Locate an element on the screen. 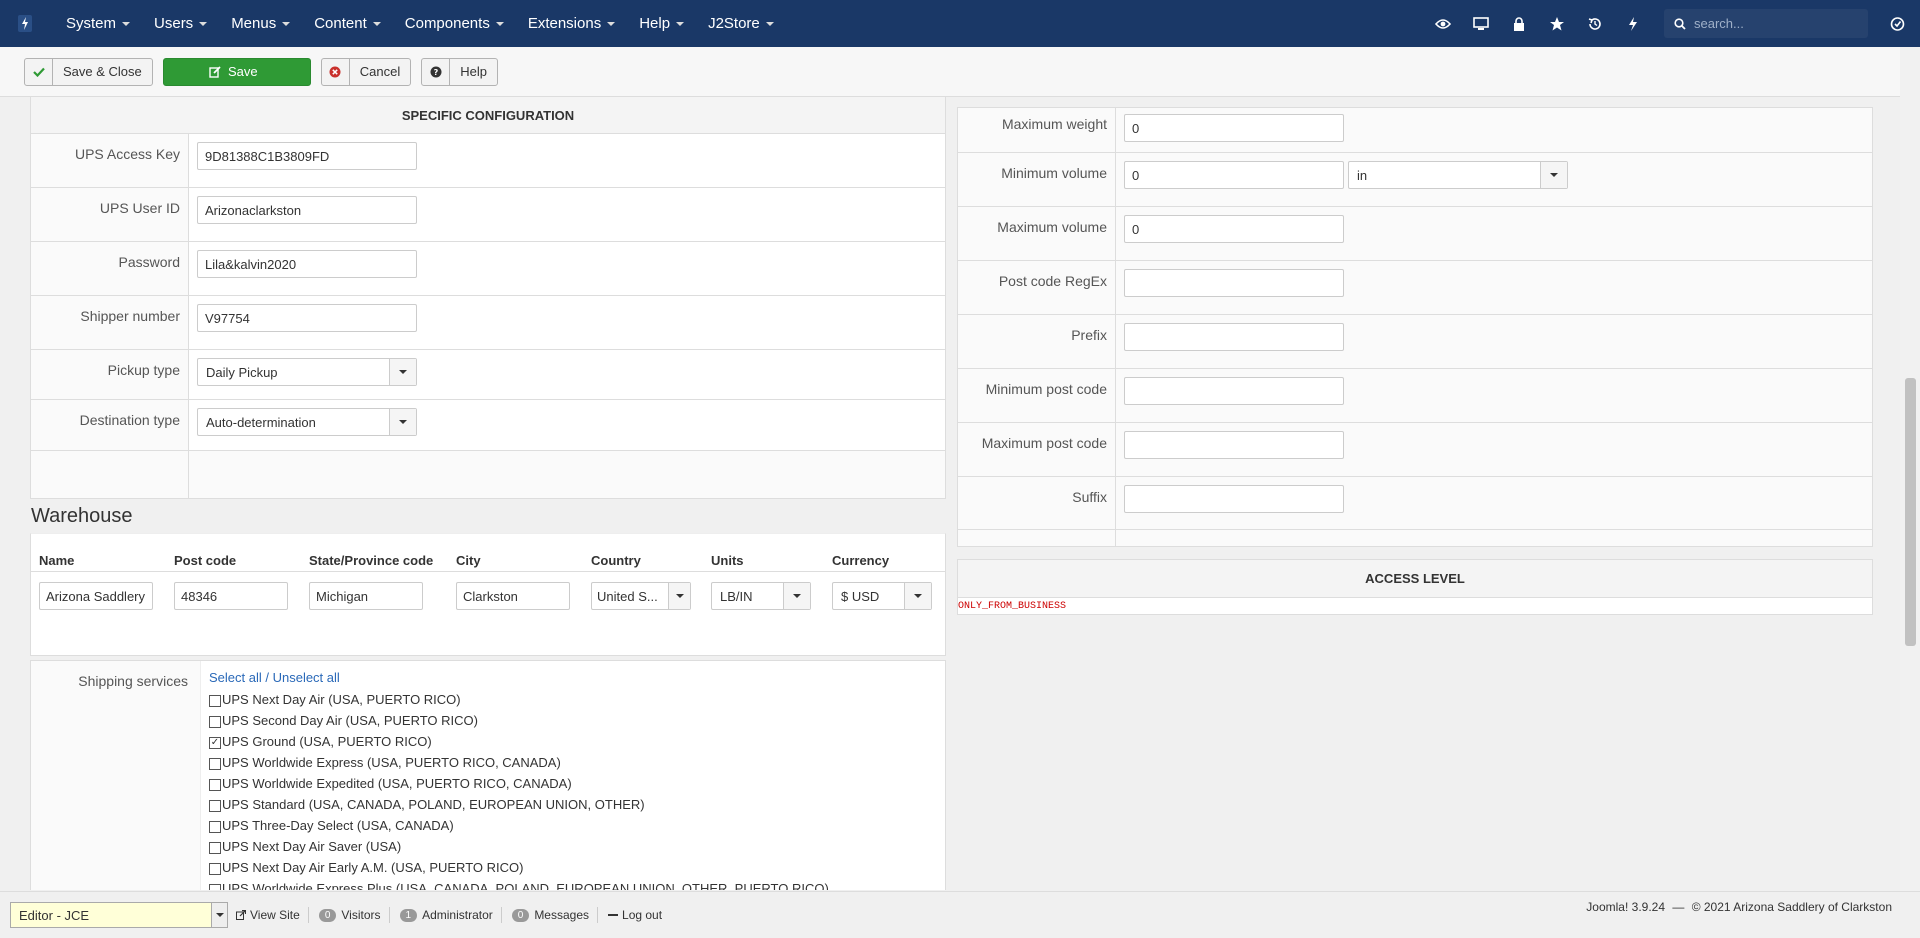 The image size is (1920, 938). column-header: City is located at coordinates (468, 560).